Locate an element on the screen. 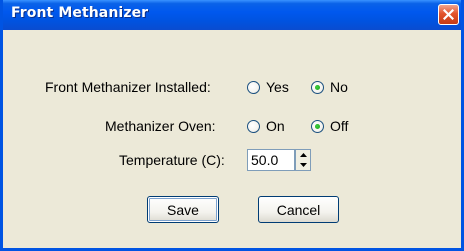  oven-off-label: Off is located at coordinates (339, 126).